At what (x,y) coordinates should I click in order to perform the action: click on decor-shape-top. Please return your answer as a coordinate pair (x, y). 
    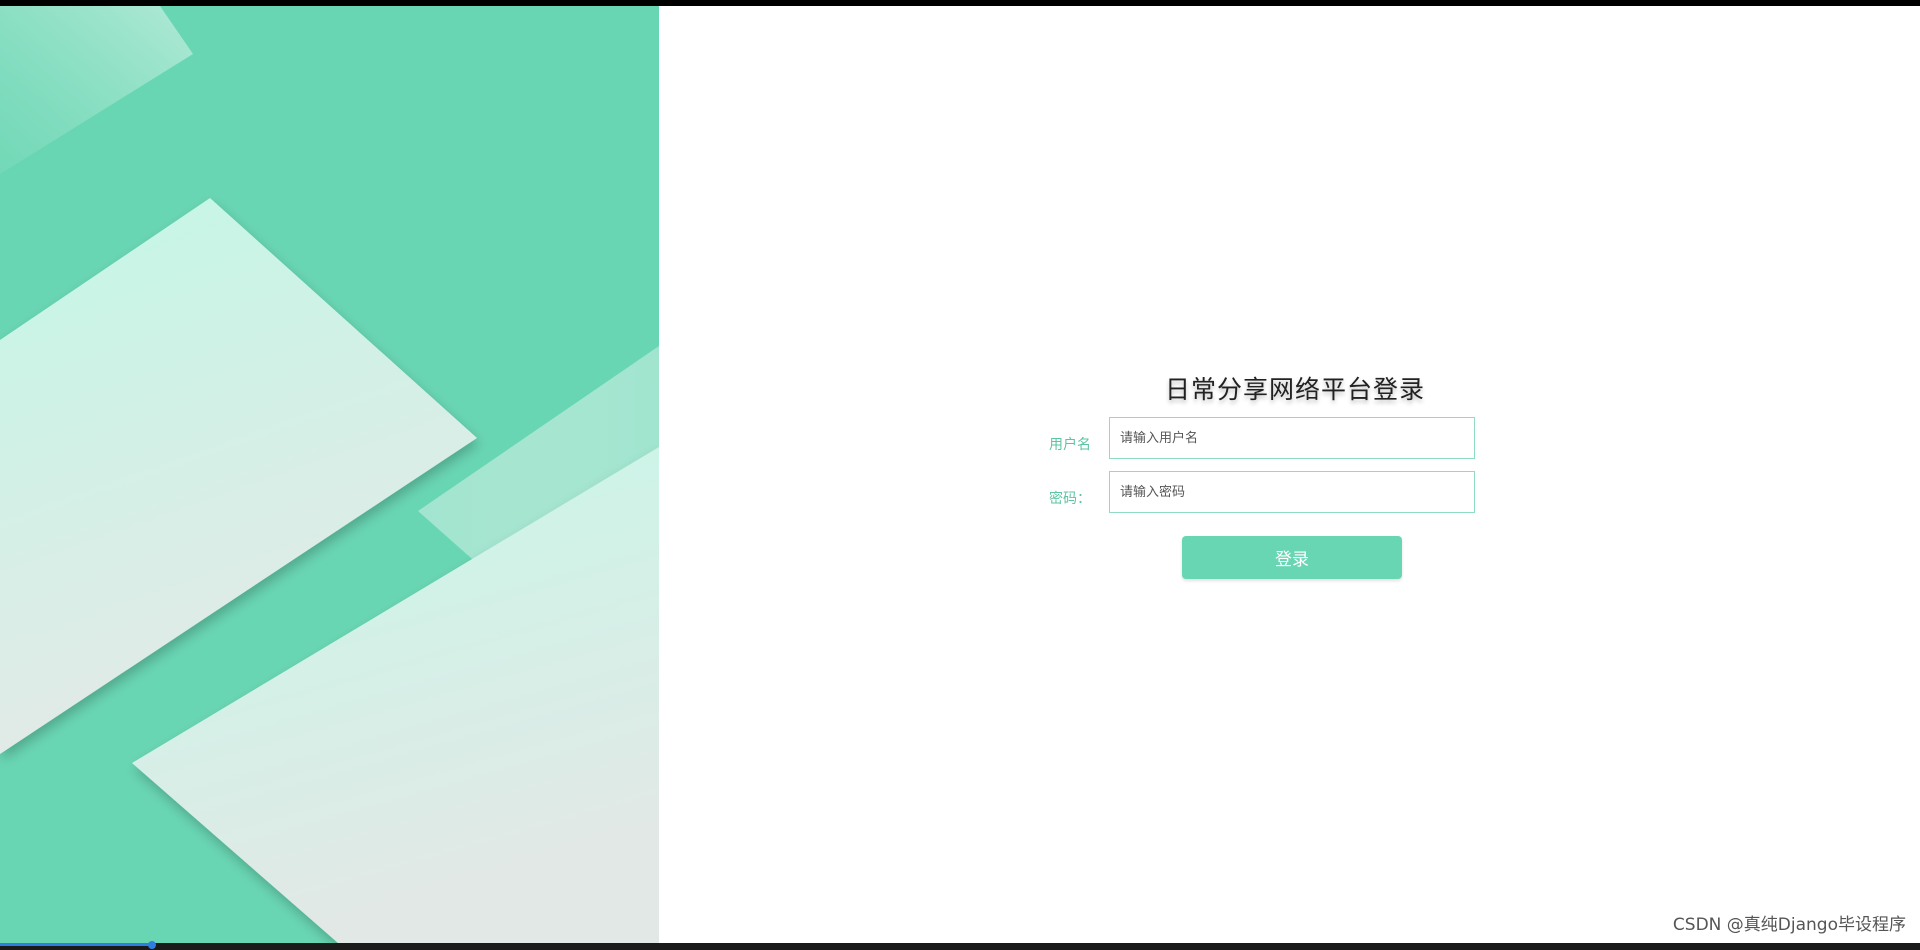
    Looking at the image, I should click on (96, 90).